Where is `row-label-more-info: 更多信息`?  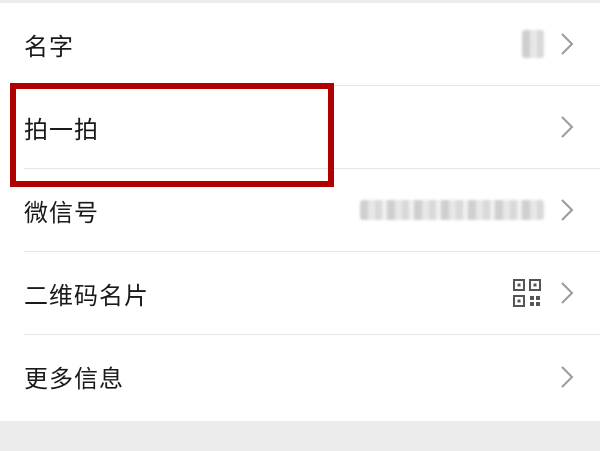
row-label-more-info: 更多信息 is located at coordinates (74, 379).